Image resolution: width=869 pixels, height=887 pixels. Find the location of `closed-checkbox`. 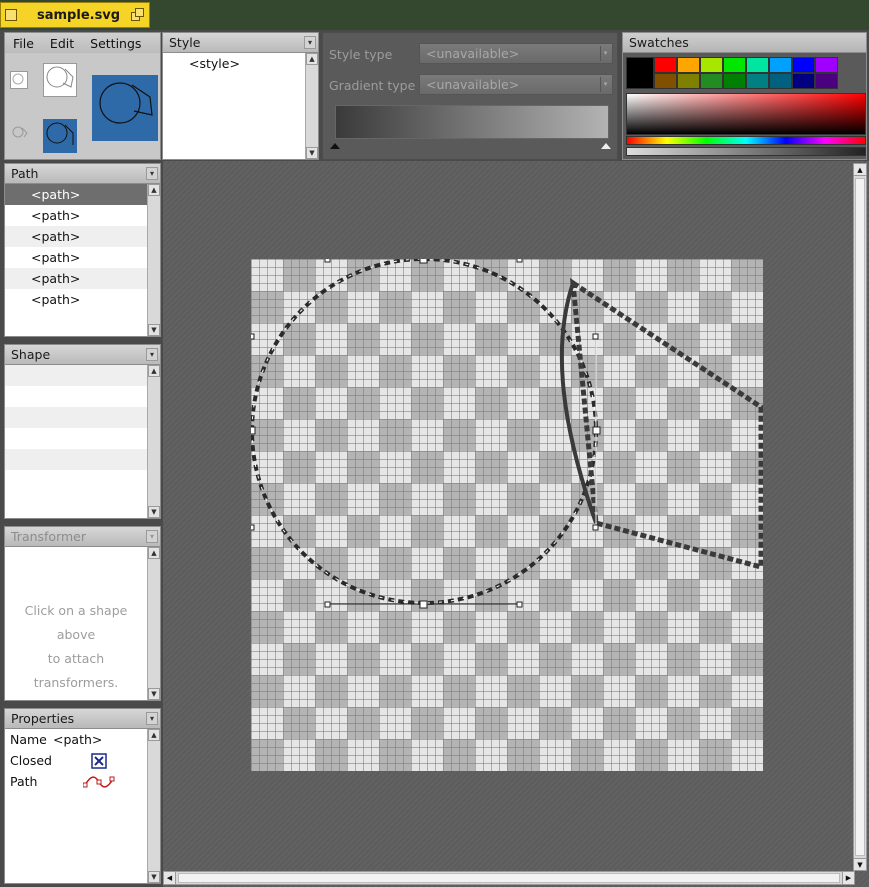

closed-checkbox is located at coordinates (99, 760).